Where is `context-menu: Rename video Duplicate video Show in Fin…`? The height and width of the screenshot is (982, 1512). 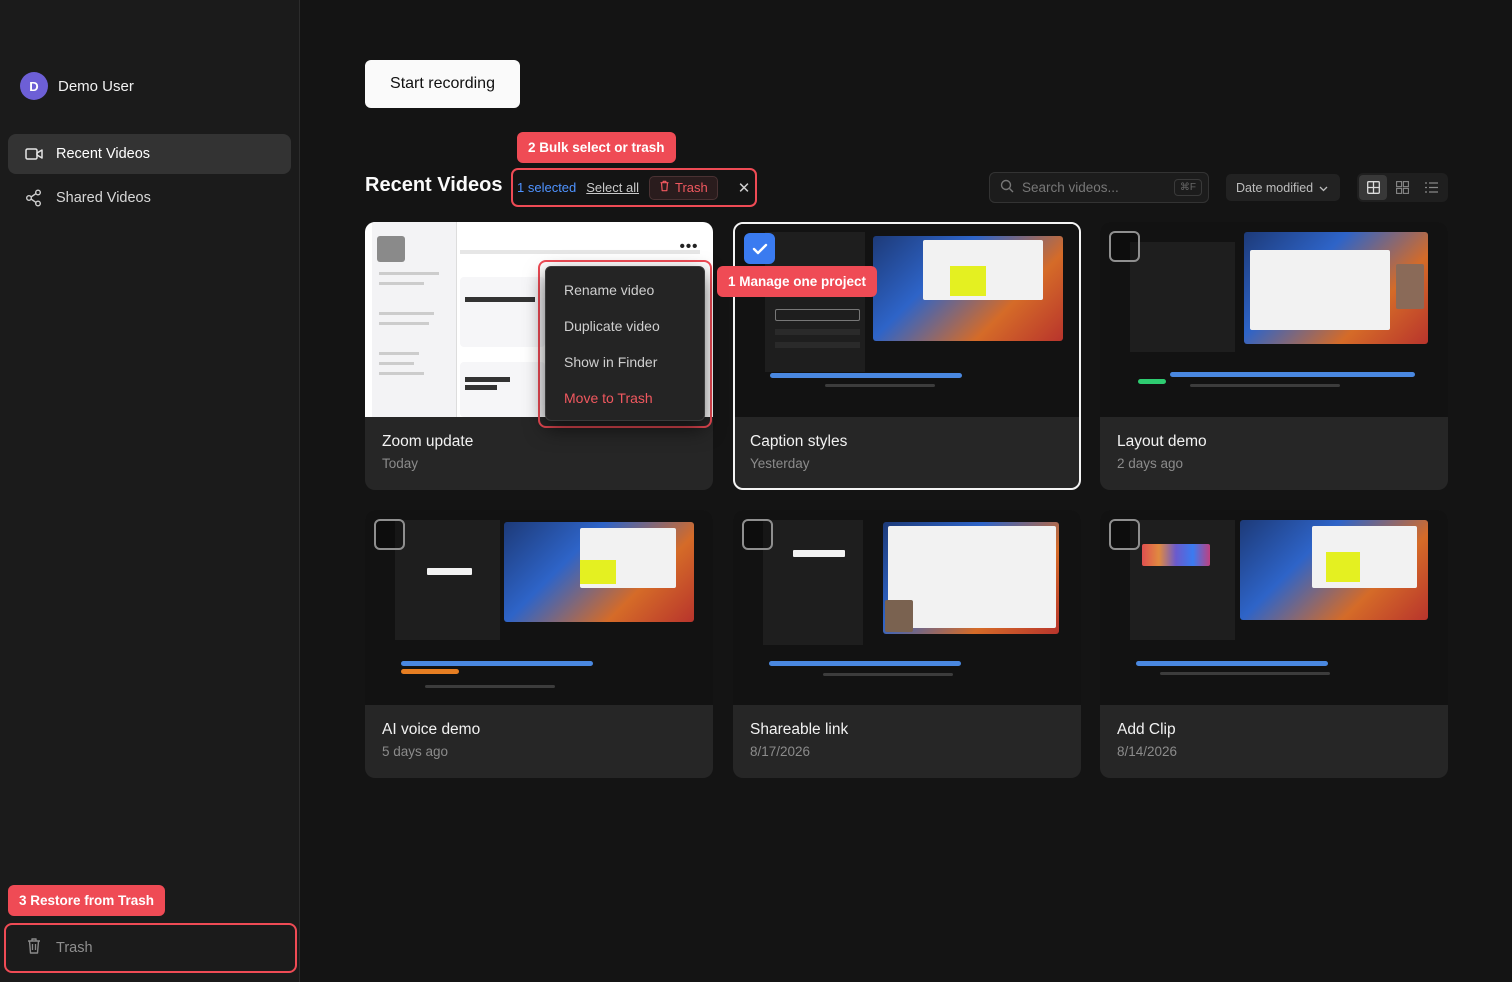 context-menu: Rename video Duplicate video Show in Fin… is located at coordinates (625, 343).